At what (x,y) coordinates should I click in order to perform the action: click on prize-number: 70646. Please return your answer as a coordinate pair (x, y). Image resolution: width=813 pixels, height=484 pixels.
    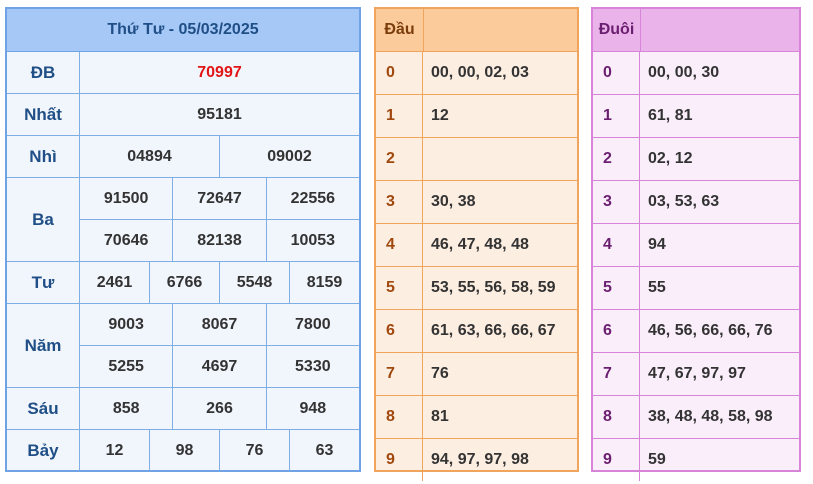
    Looking at the image, I should click on (126, 240).